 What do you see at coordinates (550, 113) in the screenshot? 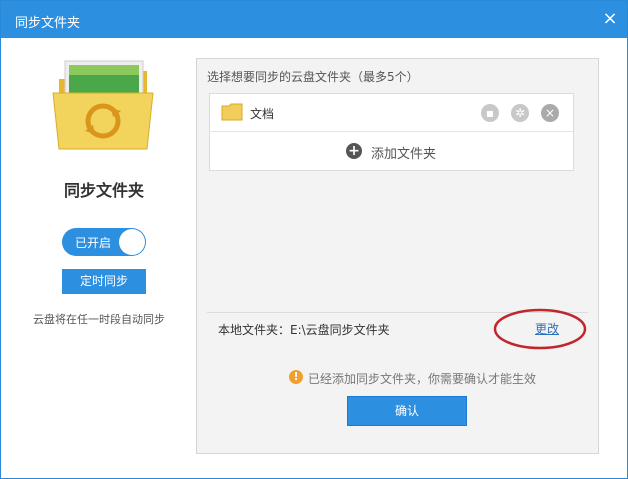
I see `remove-icon: ×` at bounding box center [550, 113].